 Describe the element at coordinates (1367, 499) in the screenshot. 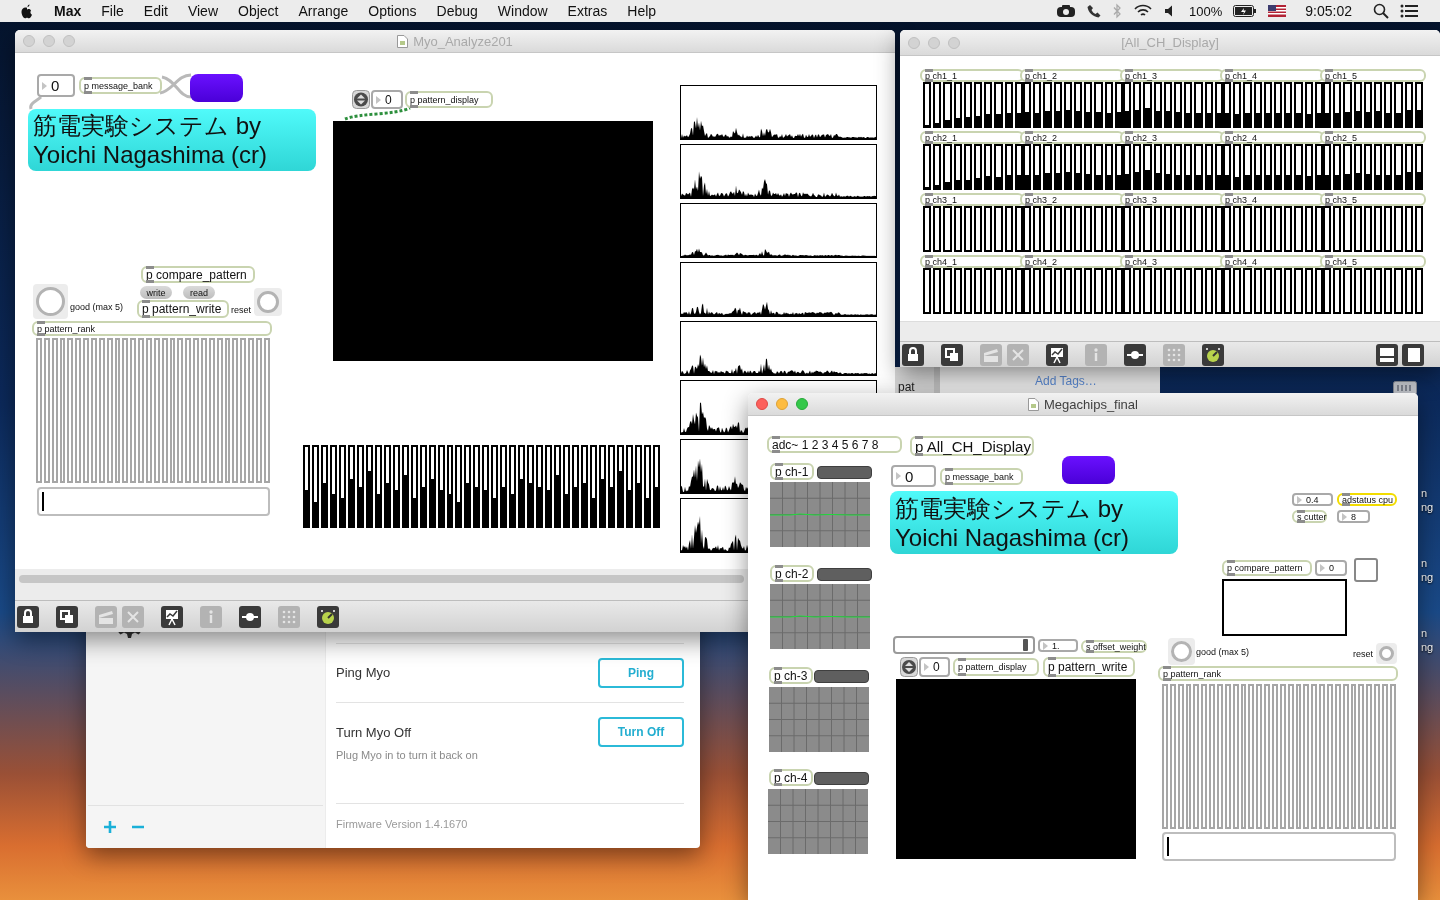

I see `object-box: adstatus cpu` at that location.